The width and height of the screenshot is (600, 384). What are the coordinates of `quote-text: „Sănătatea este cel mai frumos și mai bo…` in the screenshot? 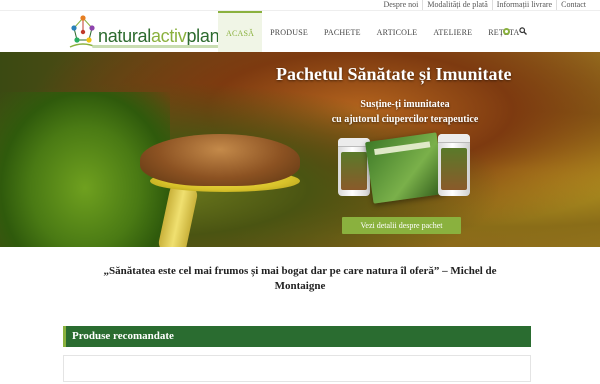 It's located at (300, 278).